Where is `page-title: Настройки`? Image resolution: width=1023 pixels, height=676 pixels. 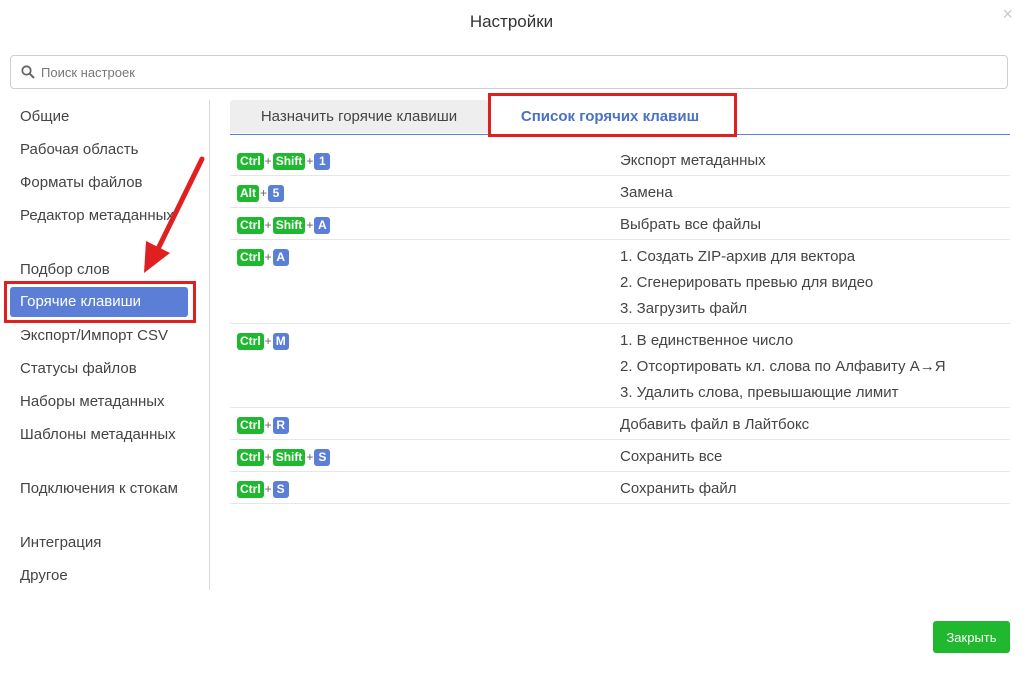
page-title: Настройки is located at coordinates (511, 21).